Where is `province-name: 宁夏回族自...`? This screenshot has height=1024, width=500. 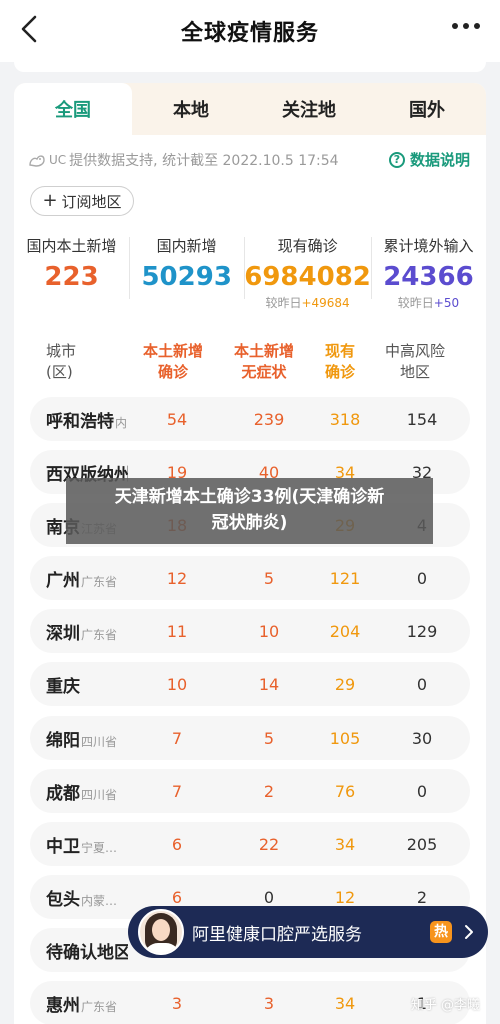
province-name: 宁夏回族自... is located at coordinates (104, 847).